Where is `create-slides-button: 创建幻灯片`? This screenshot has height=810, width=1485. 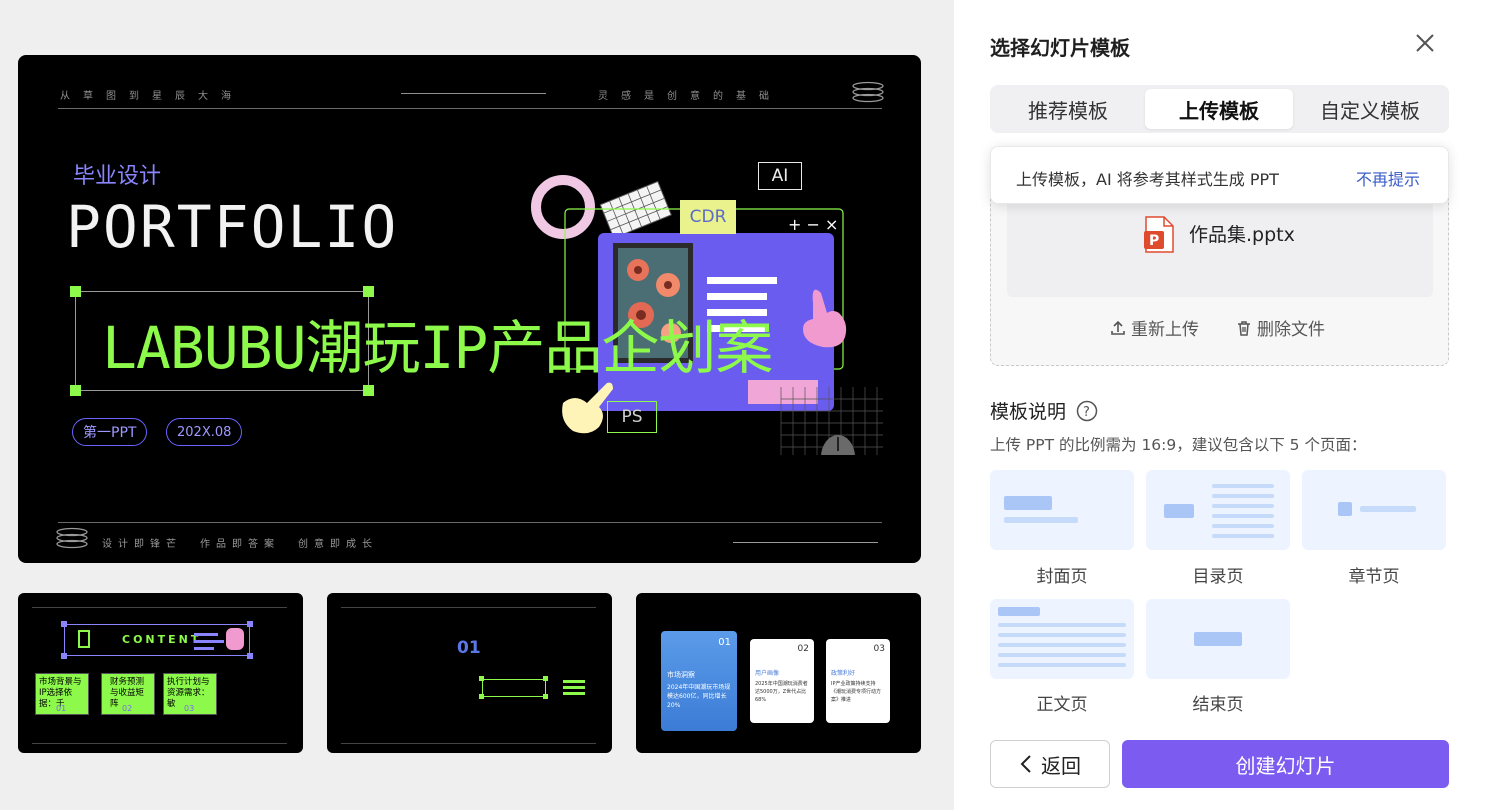
create-slides-button: 创建幻灯片 is located at coordinates (1285, 764).